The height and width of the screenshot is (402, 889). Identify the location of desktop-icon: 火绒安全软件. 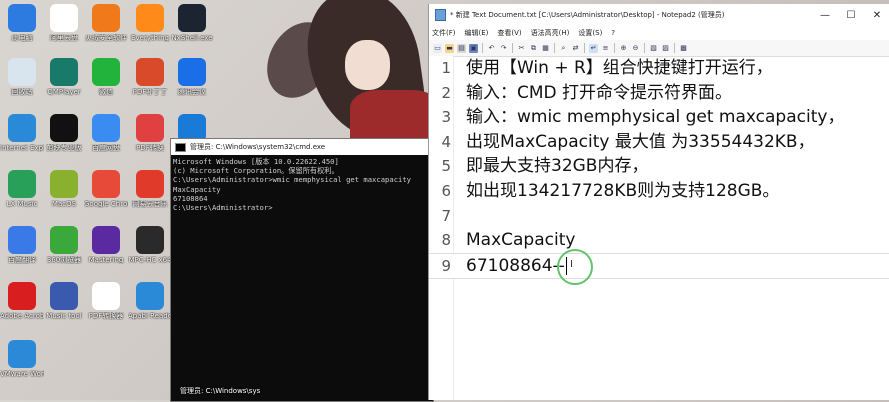
(106, 31).